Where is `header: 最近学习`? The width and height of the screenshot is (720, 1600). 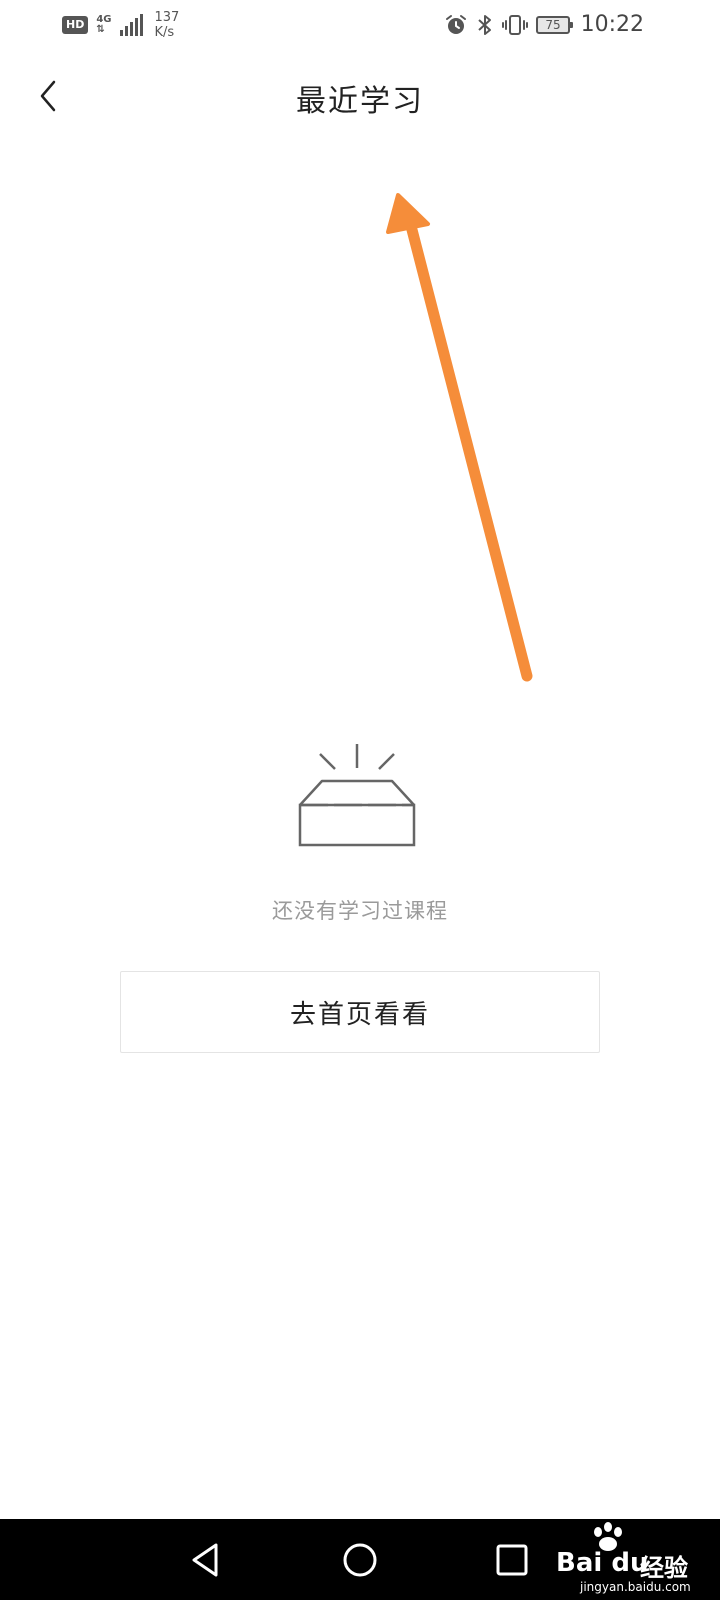 header: 最近学习 is located at coordinates (360, 98).